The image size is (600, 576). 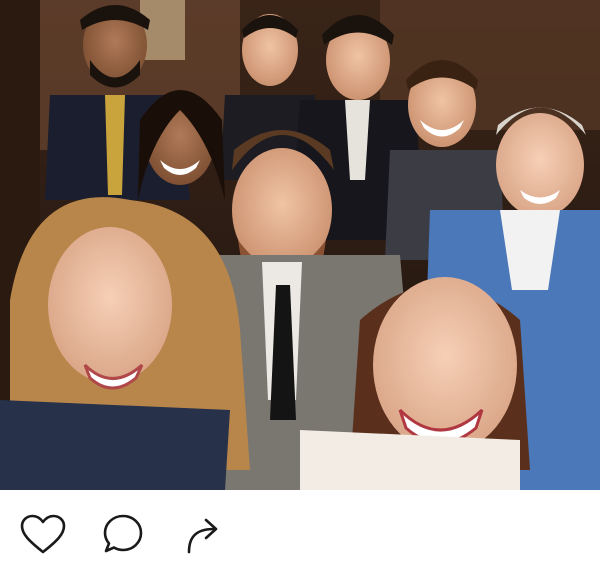 What do you see at coordinates (300, 533) in the screenshot?
I see `post-action-bar` at bounding box center [300, 533].